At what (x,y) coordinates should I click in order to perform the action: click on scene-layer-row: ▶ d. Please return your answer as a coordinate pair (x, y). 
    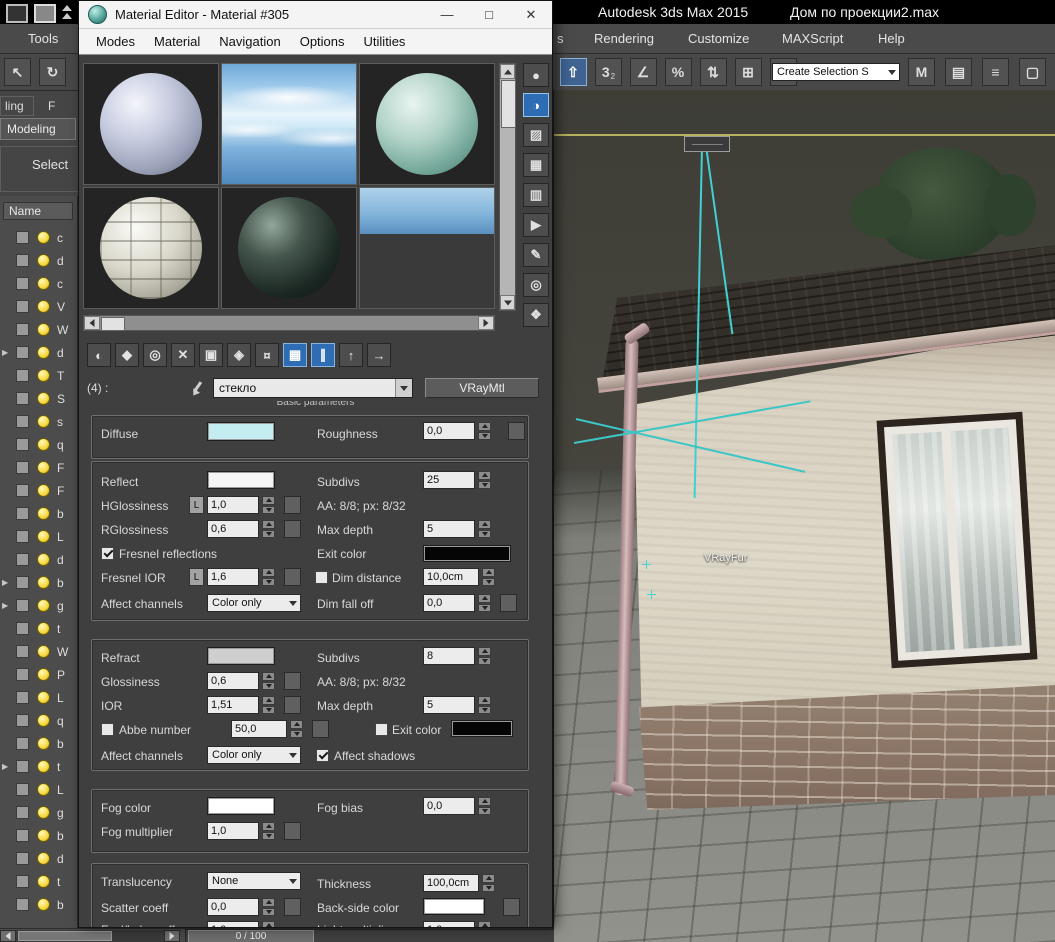
    Looking at the image, I should click on (38, 352).